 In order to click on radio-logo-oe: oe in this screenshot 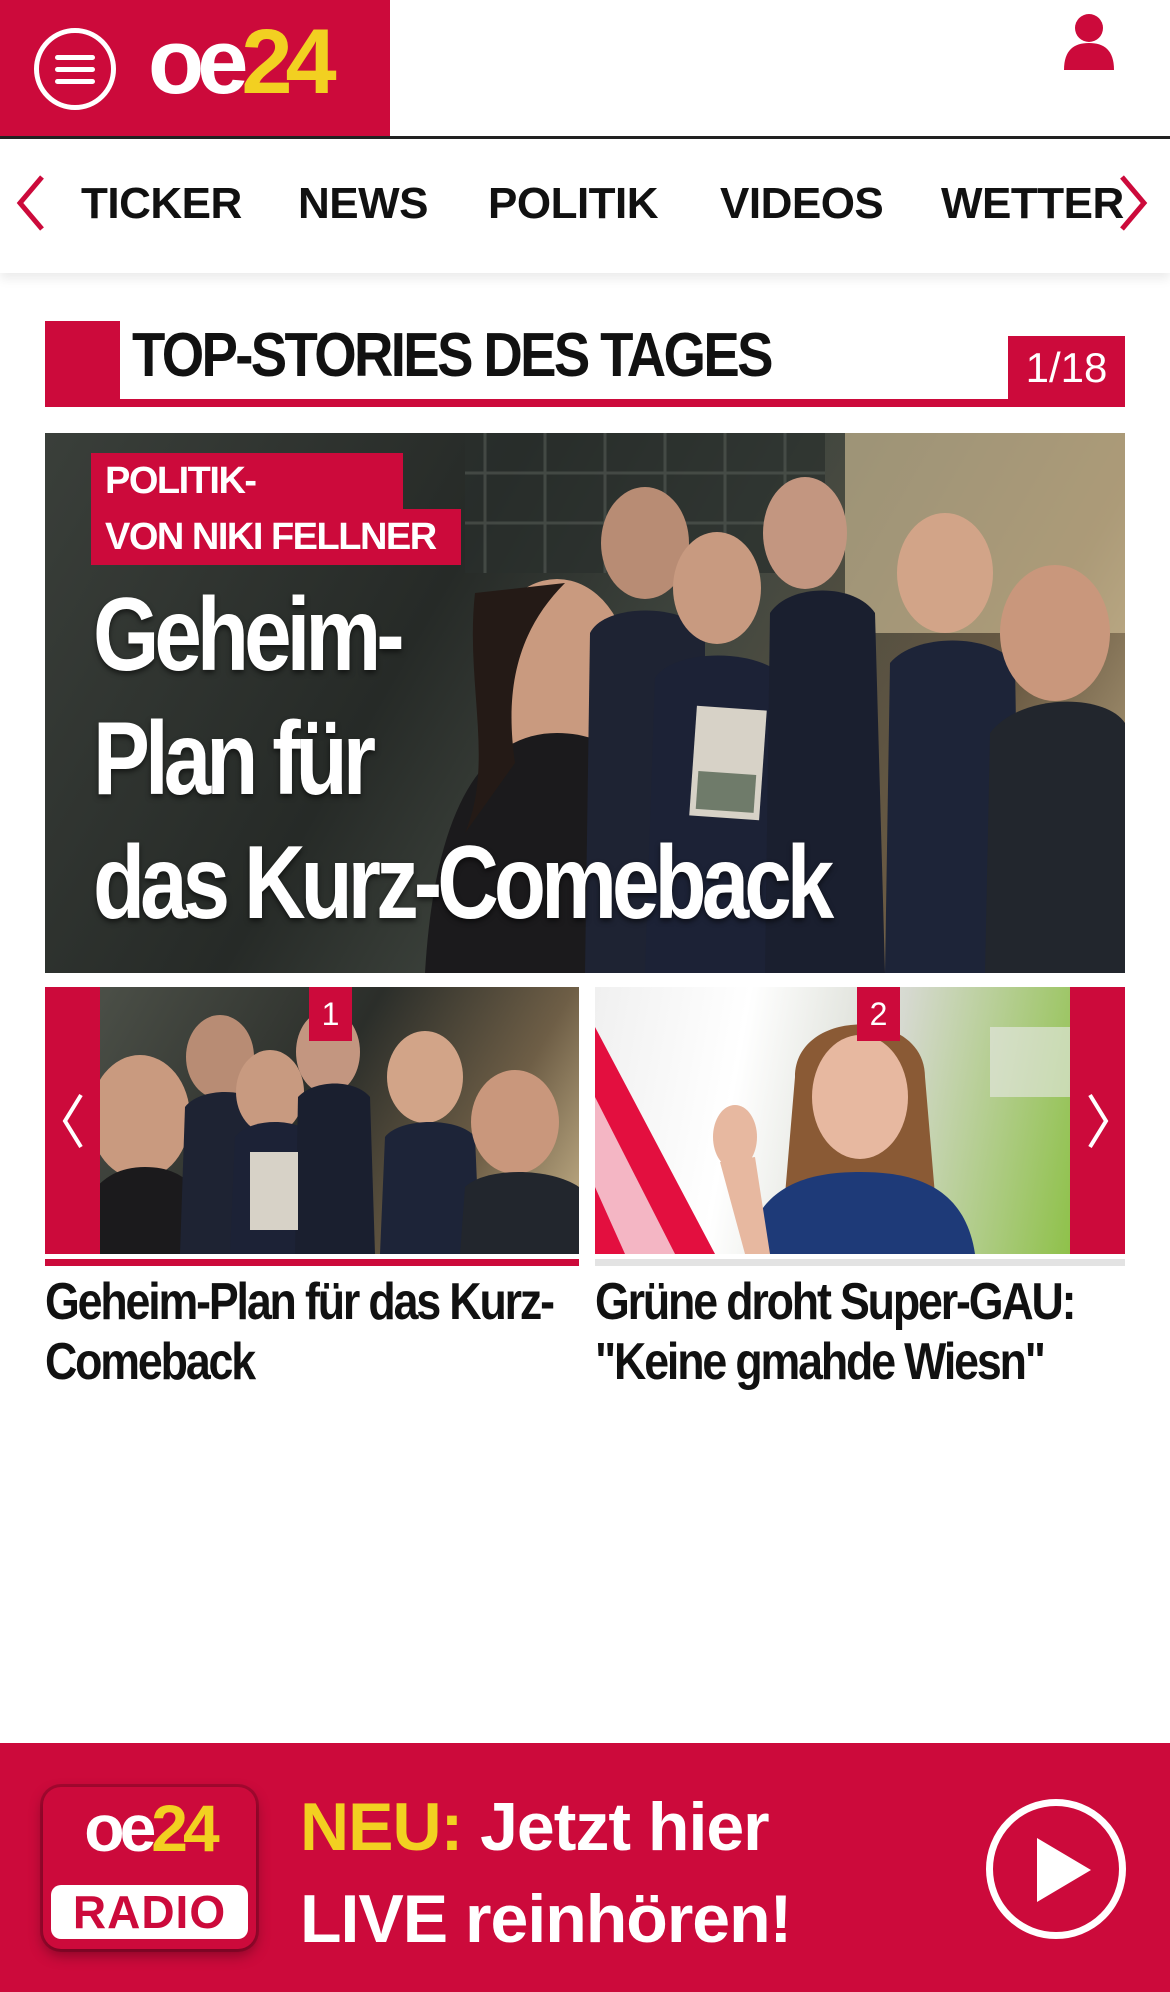, I will do `click(120, 1828)`.